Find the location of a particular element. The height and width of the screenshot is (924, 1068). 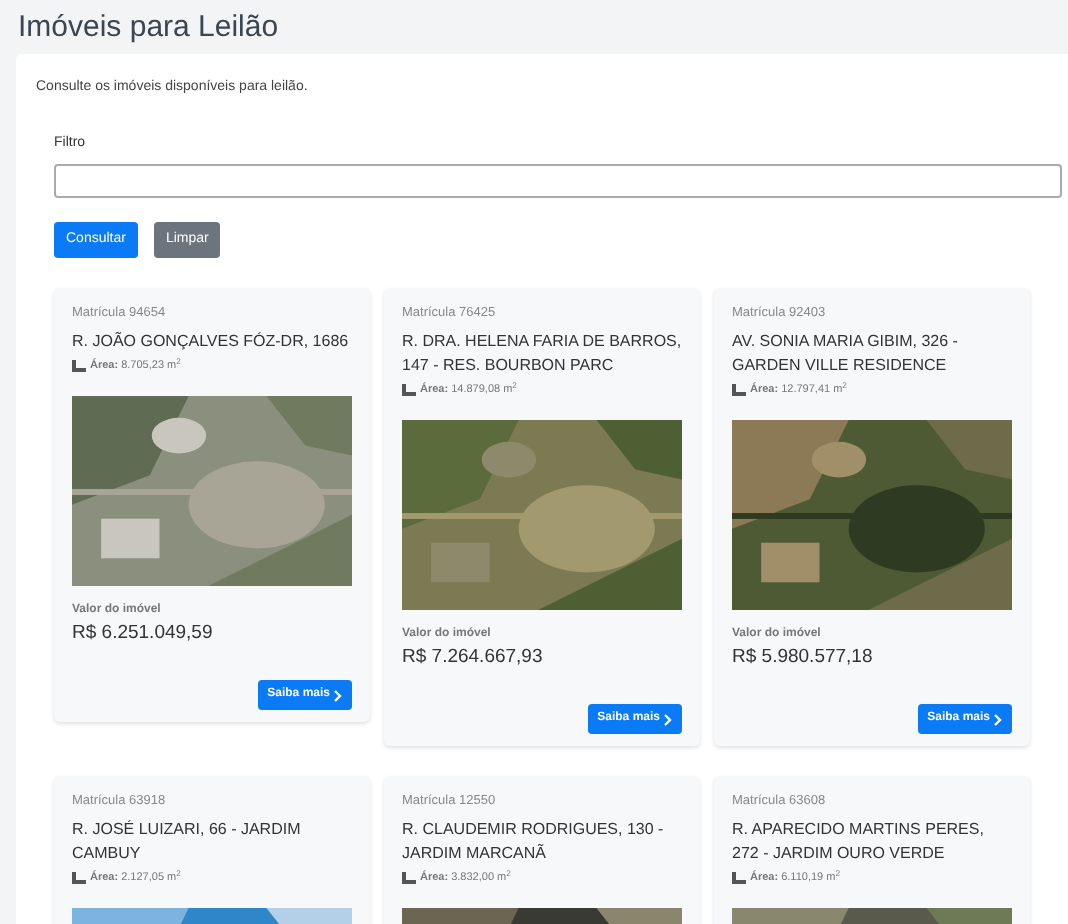

property-value: R$ 5.980.577,18 is located at coordinates (803, 657).